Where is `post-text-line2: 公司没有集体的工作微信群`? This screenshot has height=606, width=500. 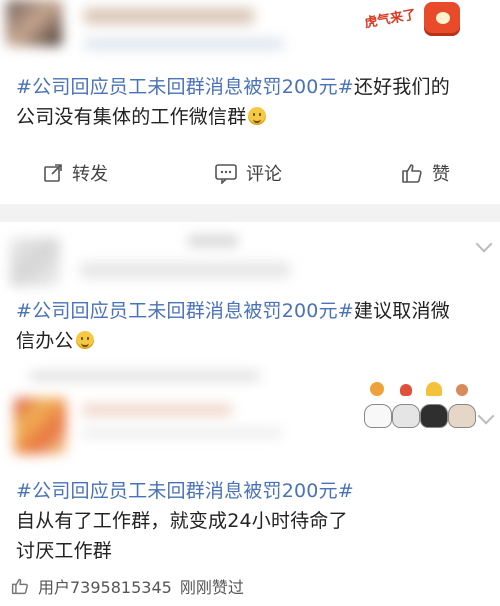
post-text-line2: 公司没有集体的工作微信群 is located at coordinates (131, 117).